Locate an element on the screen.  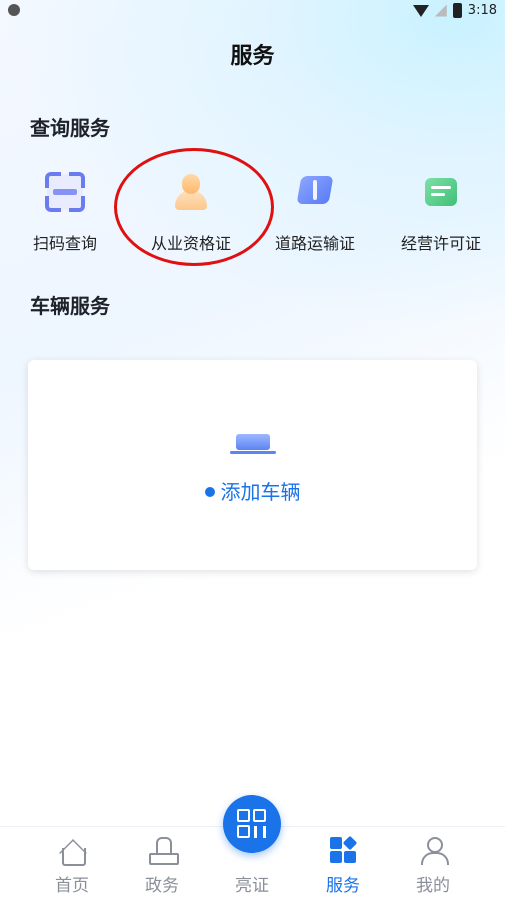
tab-services-label: 服务 is located at coordinates (343, 886).